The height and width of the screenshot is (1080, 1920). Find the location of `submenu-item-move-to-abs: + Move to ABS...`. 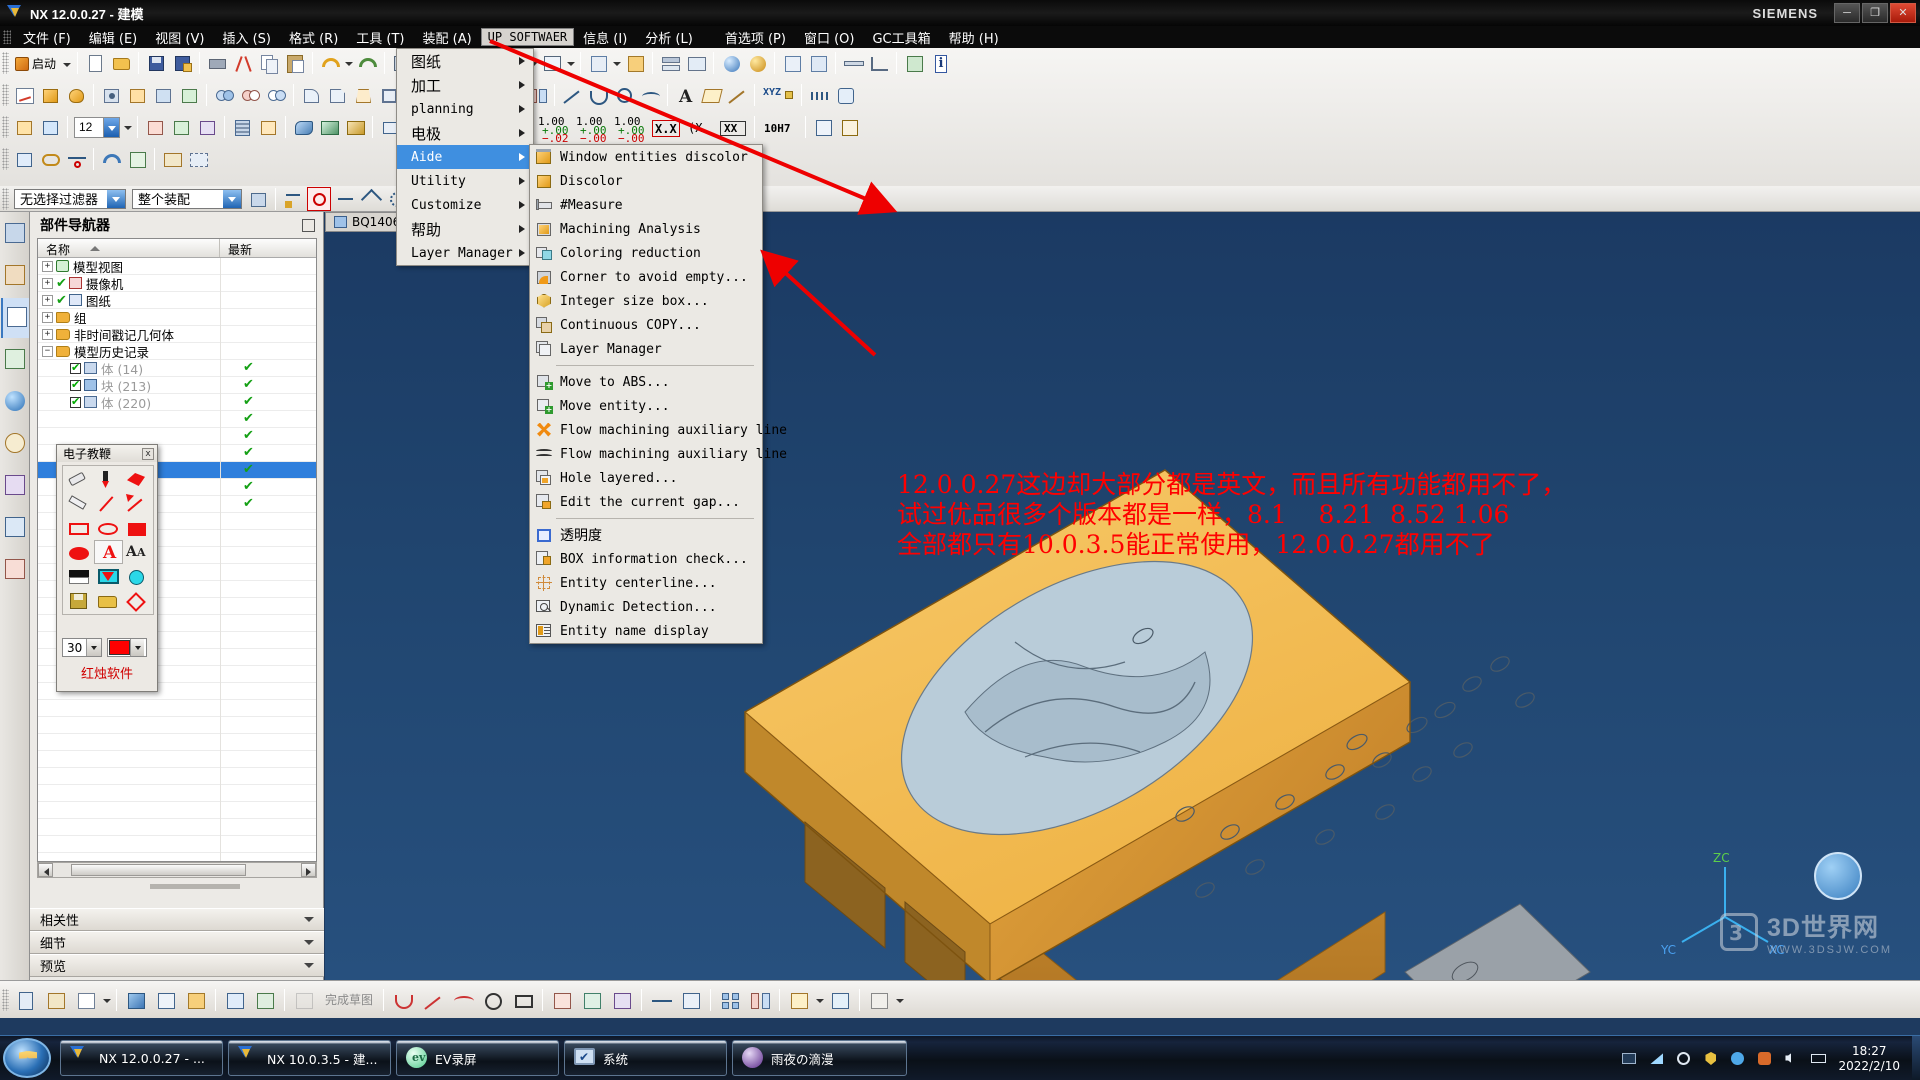

submenu-item-move-to-abs: + Move to ABS... is located at coordinates (646, 382).